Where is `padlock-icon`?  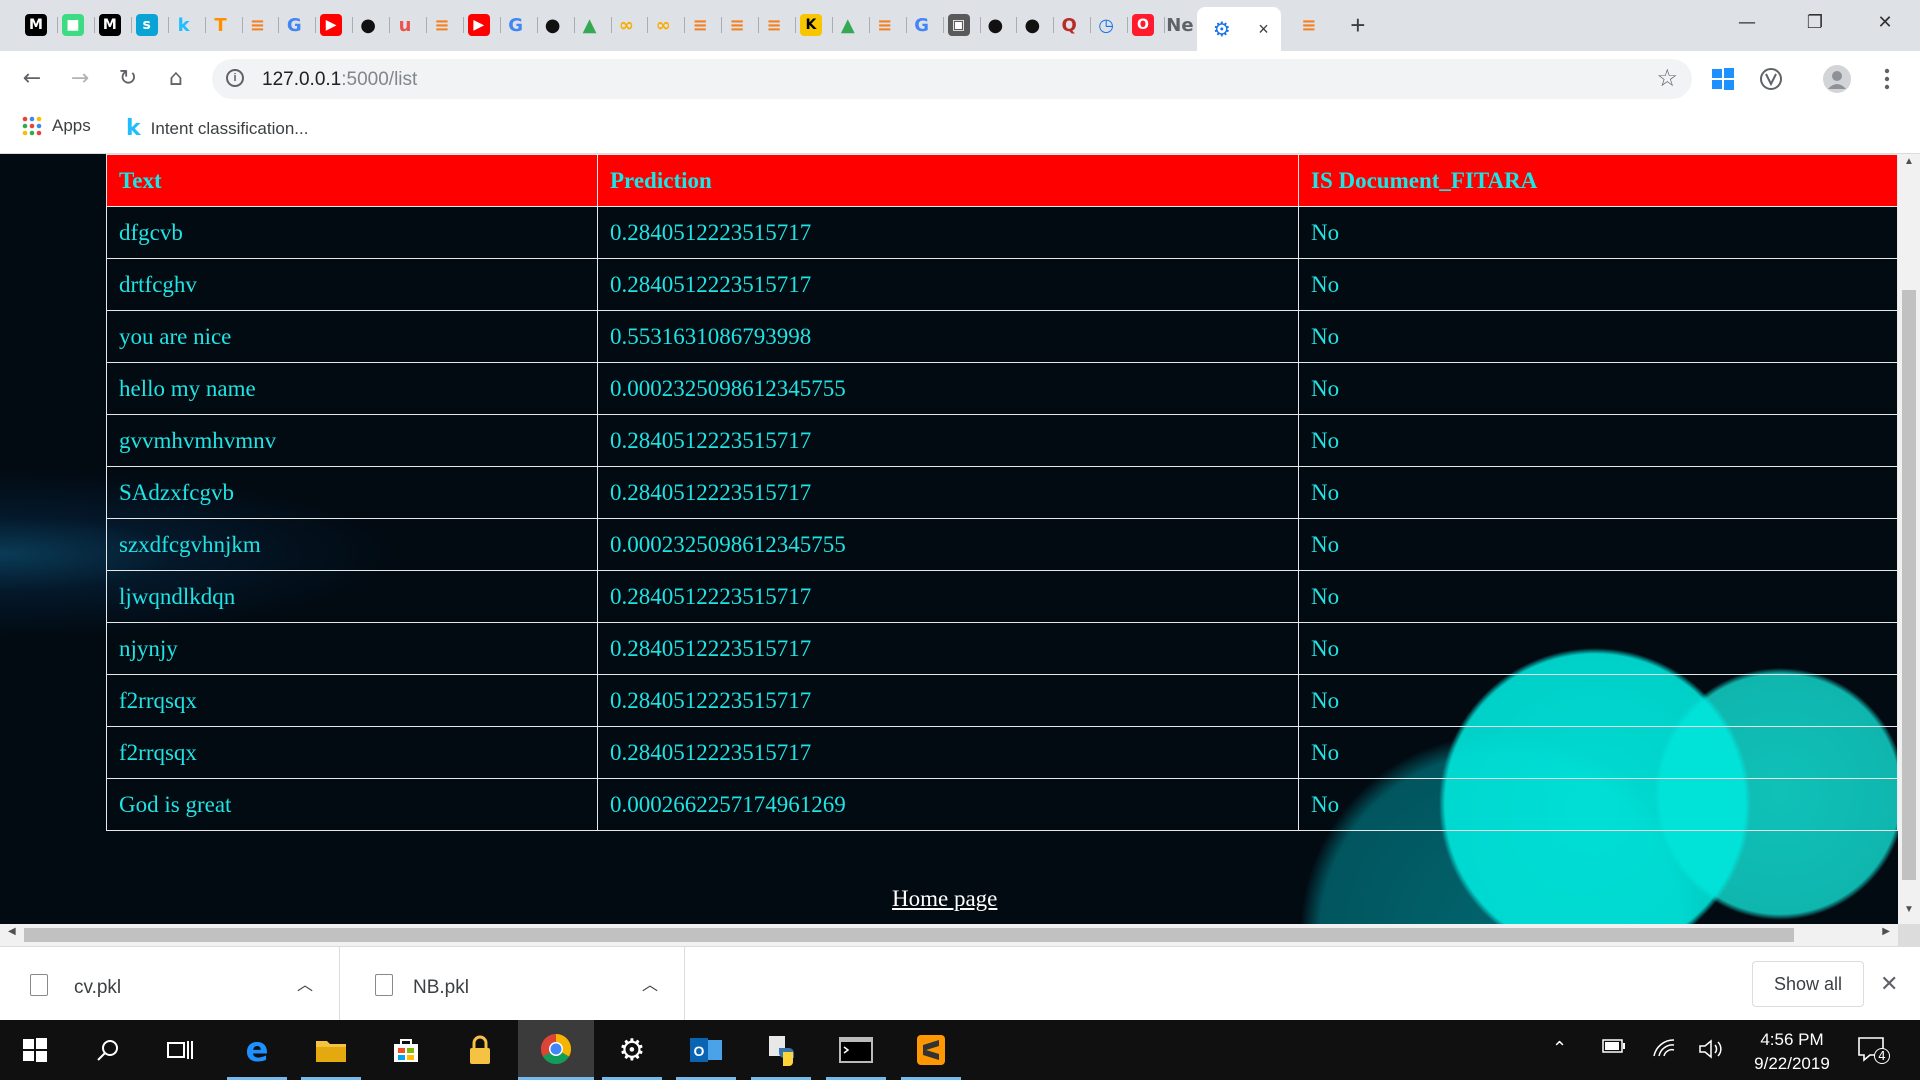
padlock-icon is located at coordinates (480, 1049).